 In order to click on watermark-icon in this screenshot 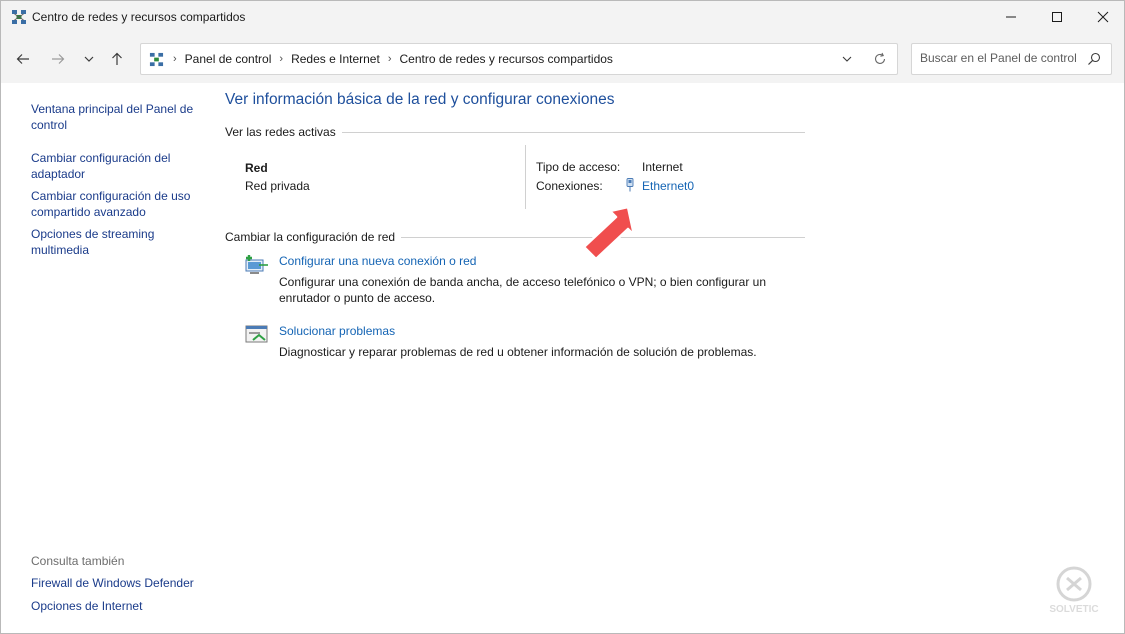, I will do `click(1074, 584)`.